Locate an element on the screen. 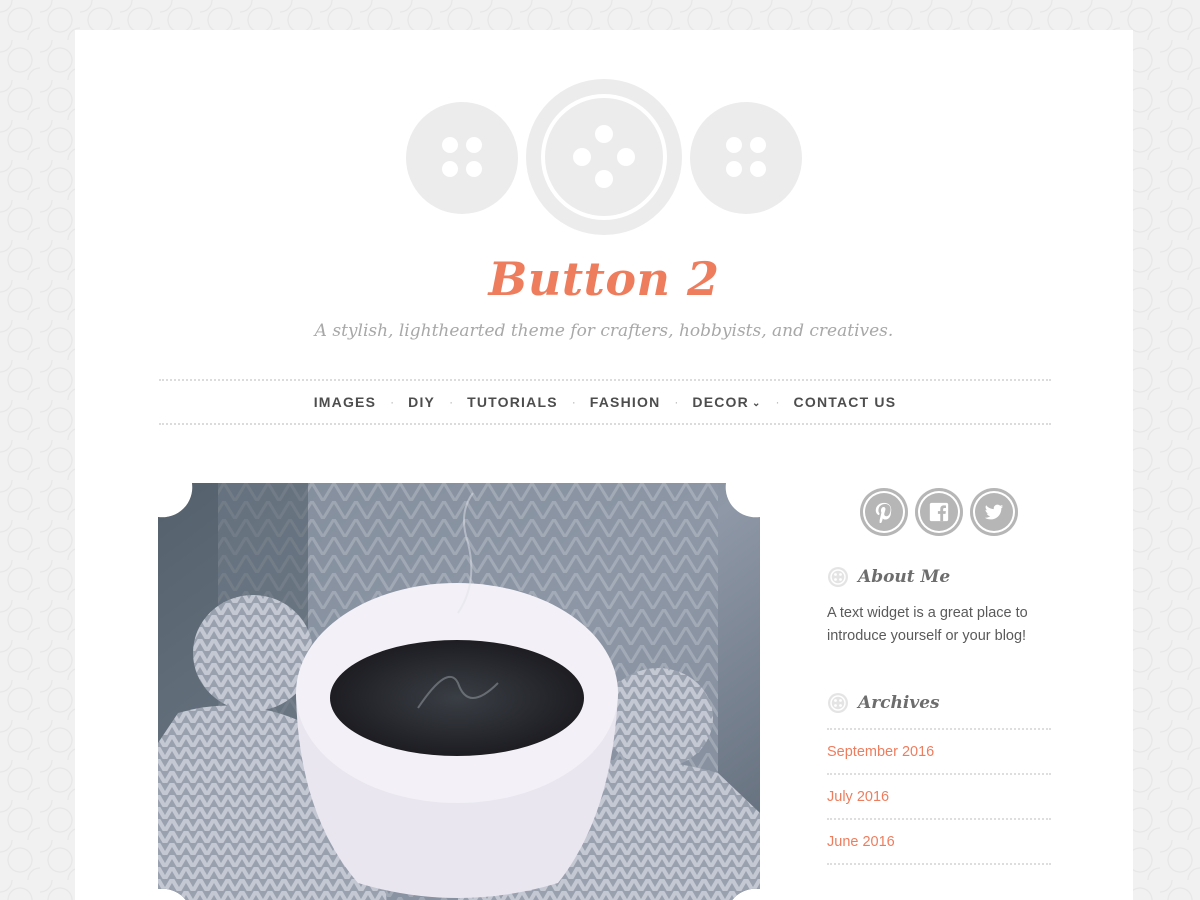  facebook-icon is located at coordinates (939, 512).